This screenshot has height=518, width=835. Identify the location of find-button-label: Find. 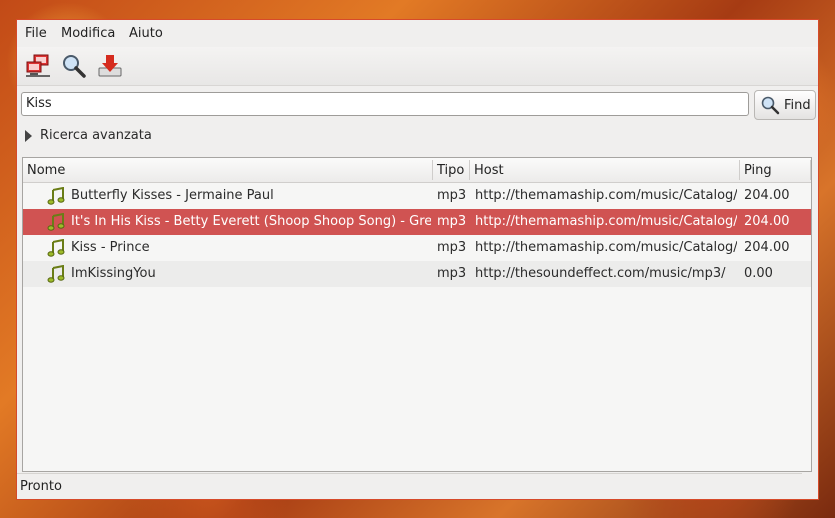
(797, 105).